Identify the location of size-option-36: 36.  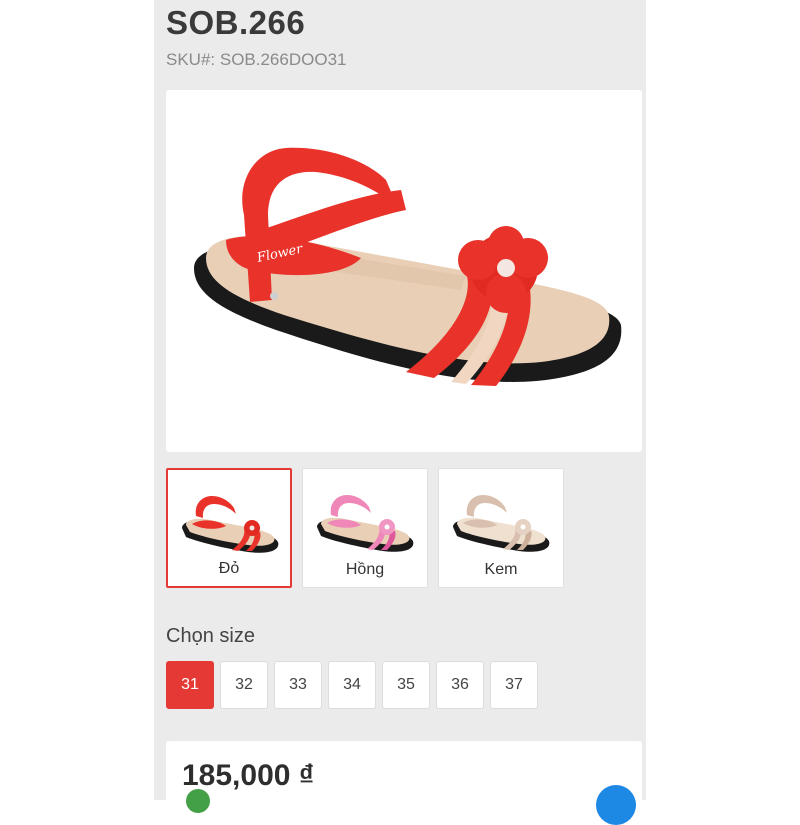
(460, 685).